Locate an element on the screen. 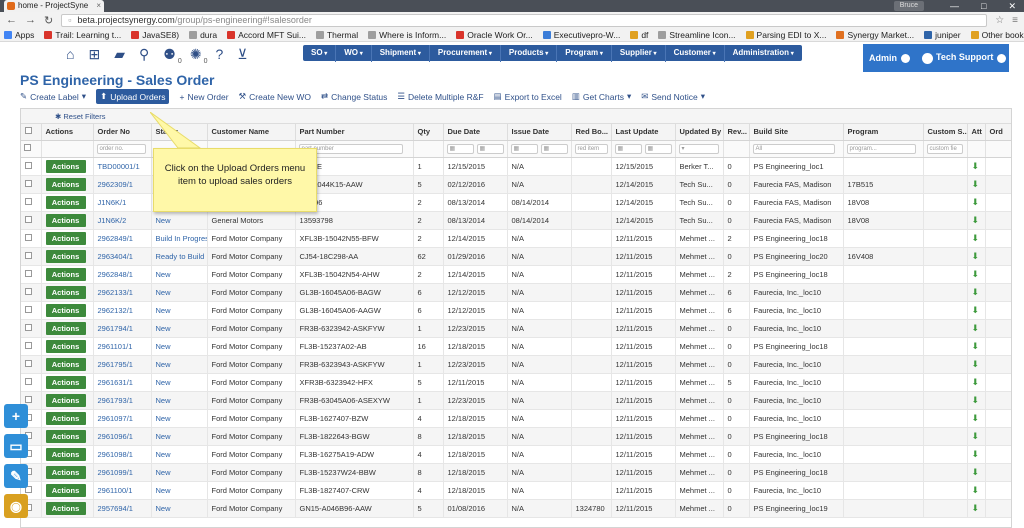 Image resolution: width=1024 pixels, height=528 pixels. globe-icon: ✺ 0 is located at coordinates (199, 55).